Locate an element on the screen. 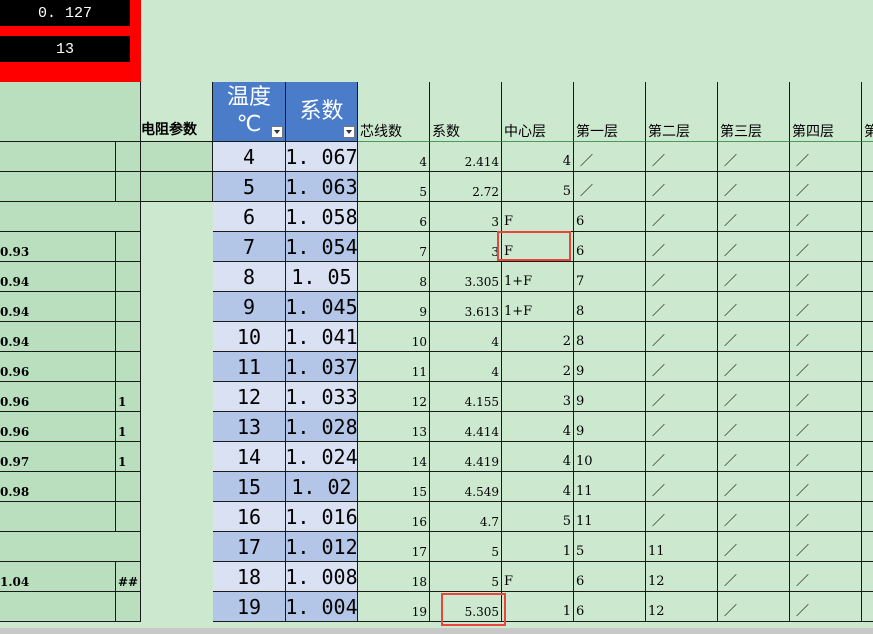 This screenshot has height=634, width=873. row-center-layer: 2 is located at coordinates (538, 367).